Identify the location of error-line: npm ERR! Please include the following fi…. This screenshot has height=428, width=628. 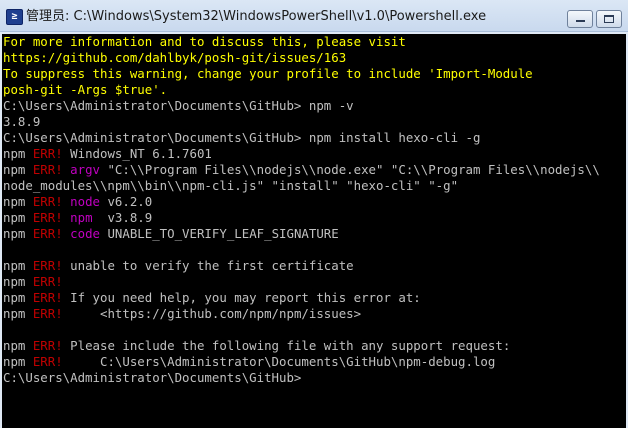
(314, 346).